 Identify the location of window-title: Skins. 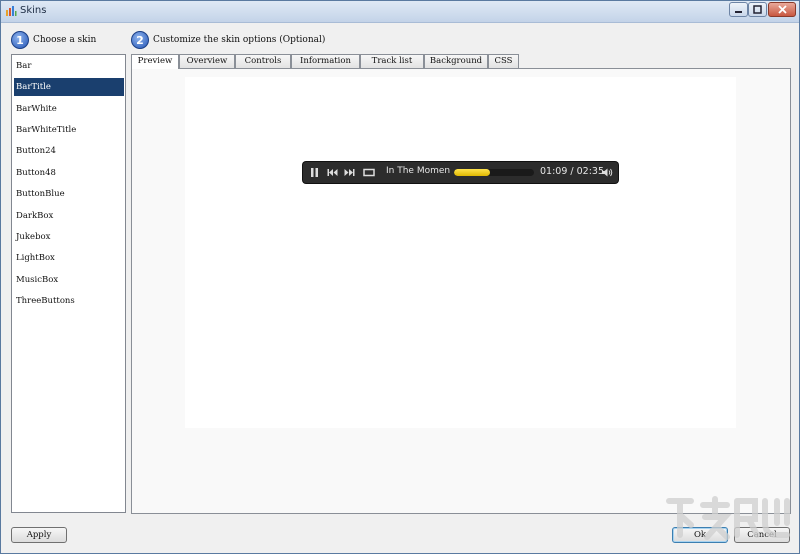
(33, 10).